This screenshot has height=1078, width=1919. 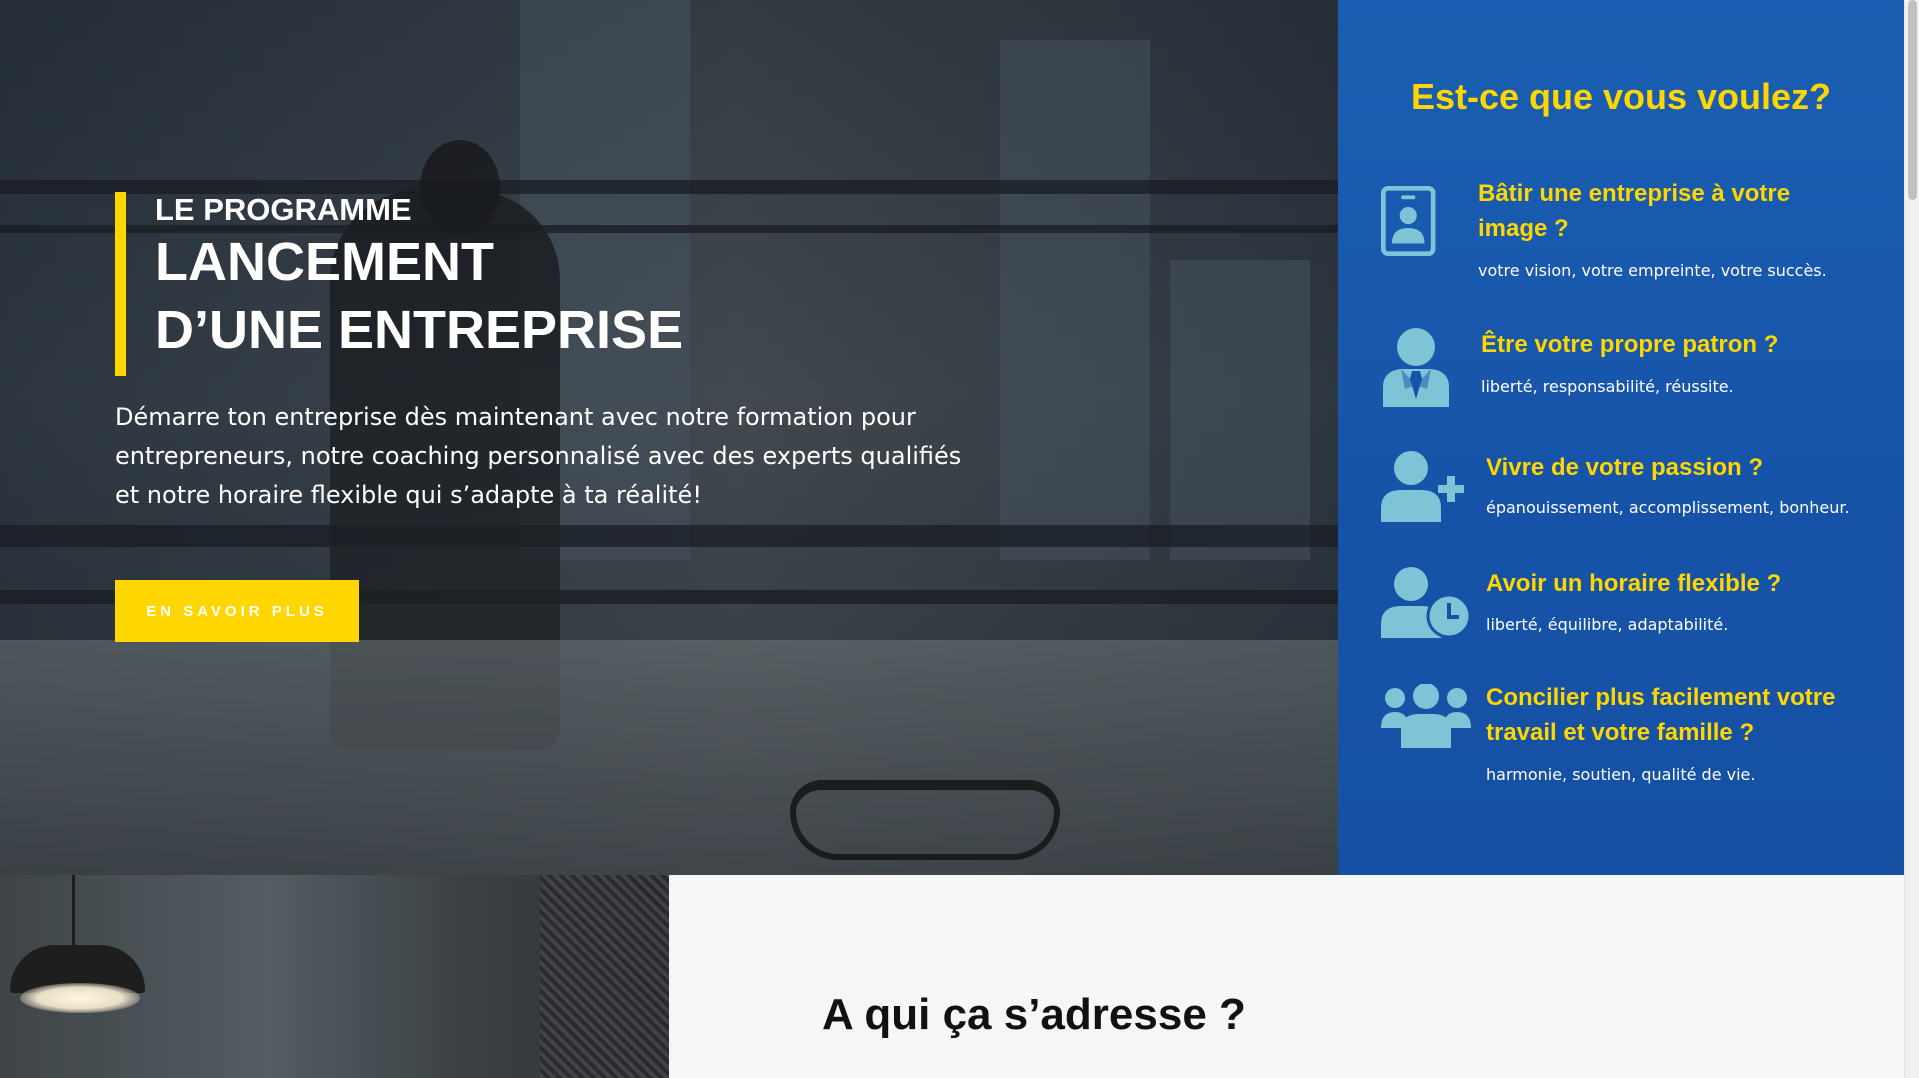 I want to click on user-plus-icon, so click(x=1422, y=486).